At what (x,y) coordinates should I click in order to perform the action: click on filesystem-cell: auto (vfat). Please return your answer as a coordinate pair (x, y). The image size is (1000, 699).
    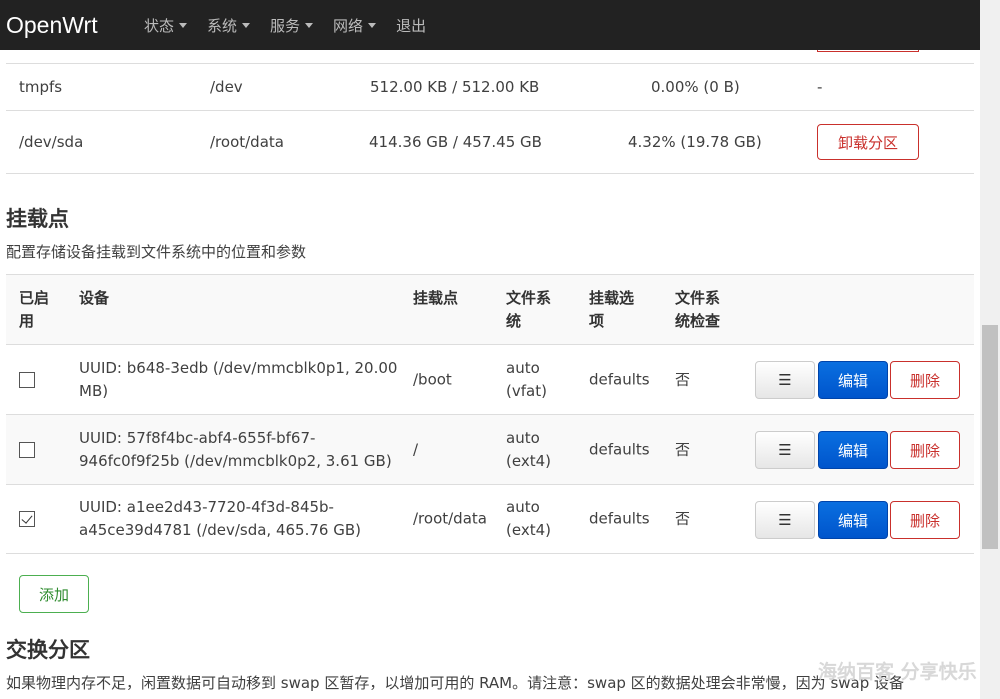
    Looking at the image, I should click on (526, 379).